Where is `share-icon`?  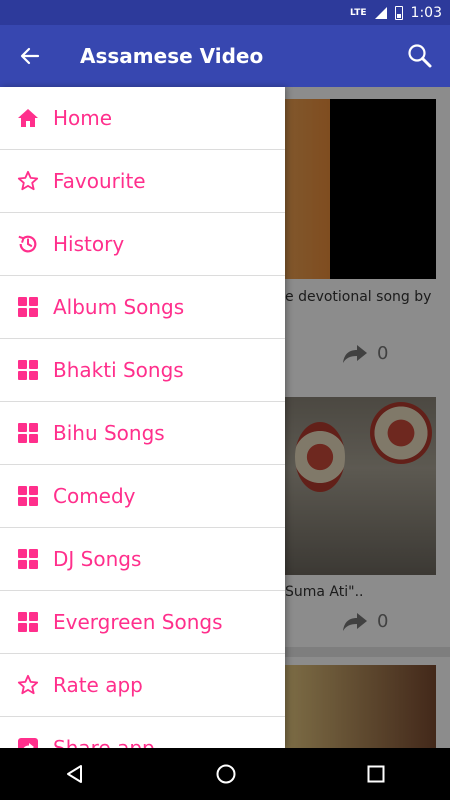
share-icon is located at coordinates (28, 742).